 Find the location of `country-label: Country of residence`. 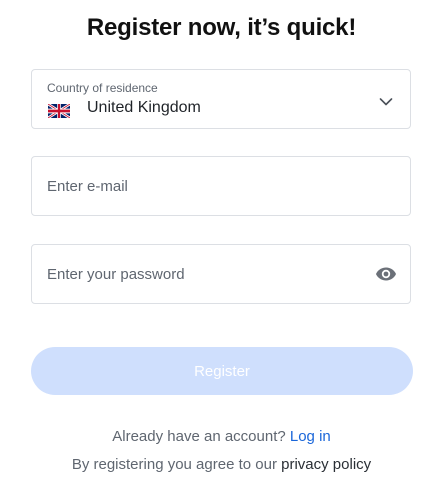

country-label: Country of residence is located at coordinates (102, 88).